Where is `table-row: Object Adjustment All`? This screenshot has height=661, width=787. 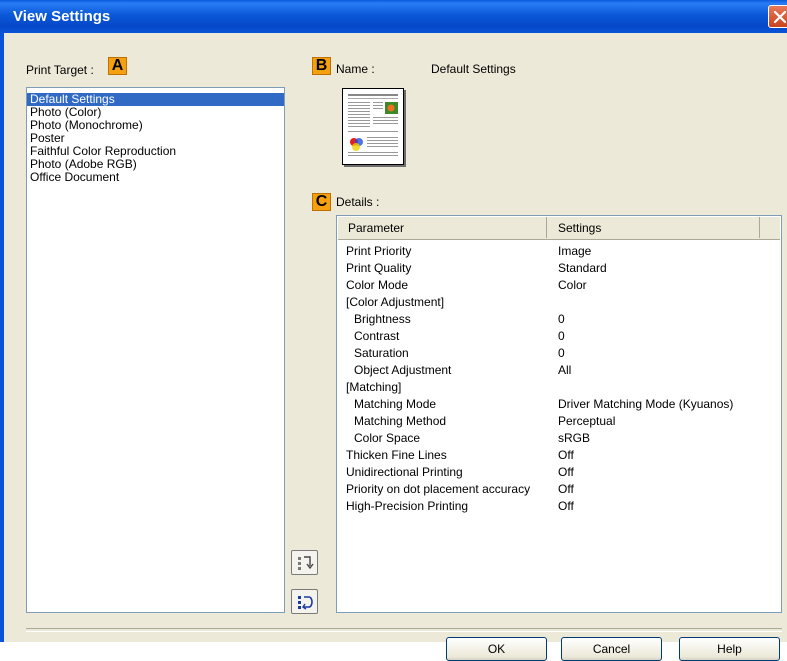
table-row: Object Adjustment All is located at coordinates (559, 370).